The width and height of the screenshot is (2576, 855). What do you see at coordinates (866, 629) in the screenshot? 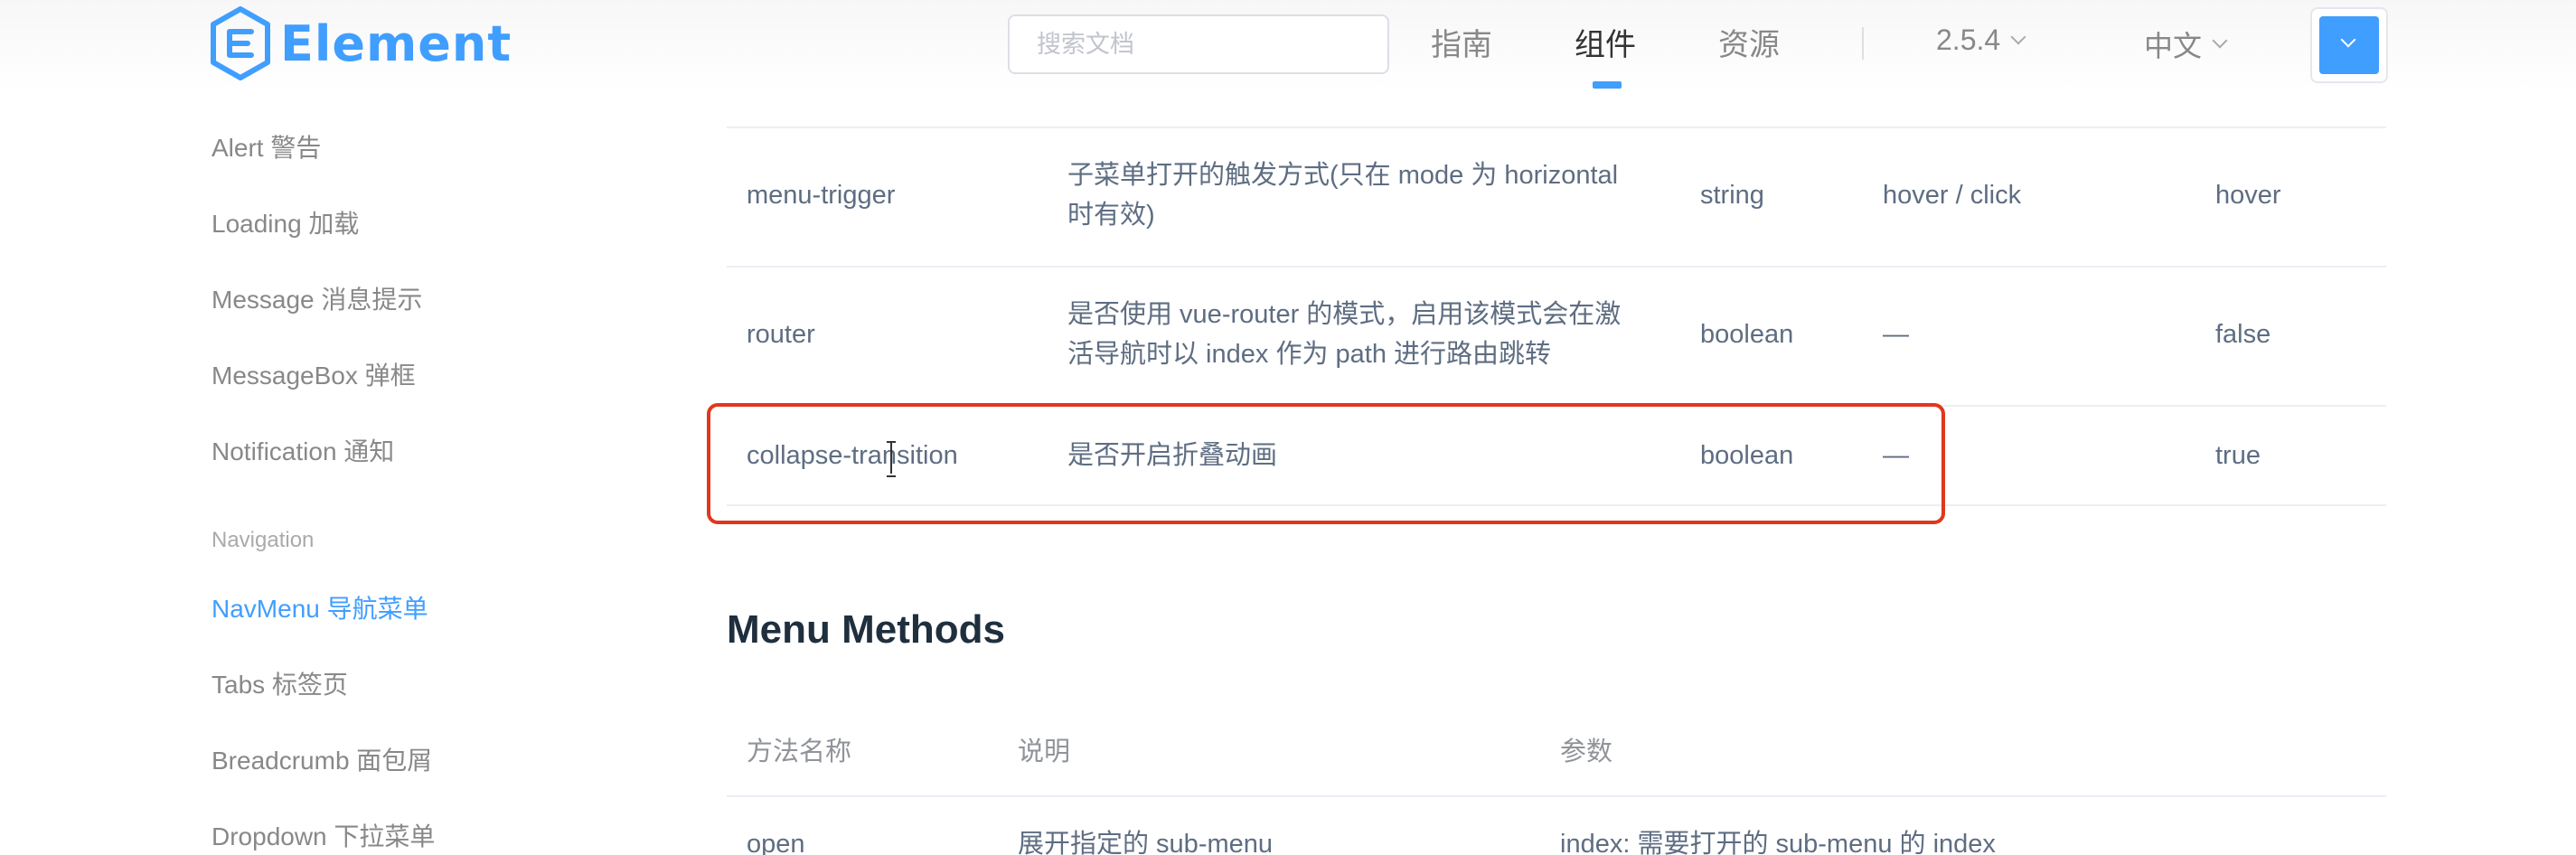
I see `section-title: Menu Methods` at bounding box center [866, 629].